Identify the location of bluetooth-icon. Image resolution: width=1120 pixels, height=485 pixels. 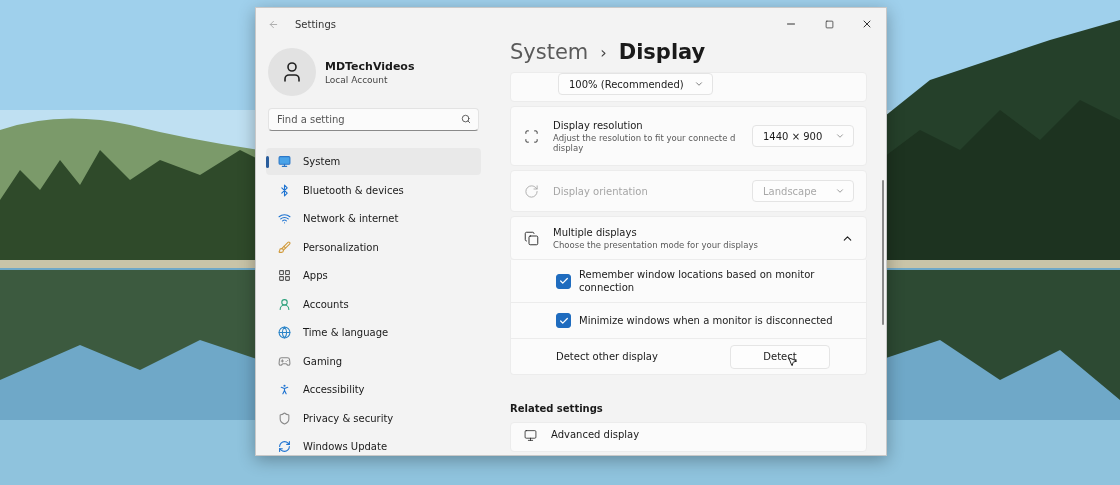
(284, 190).